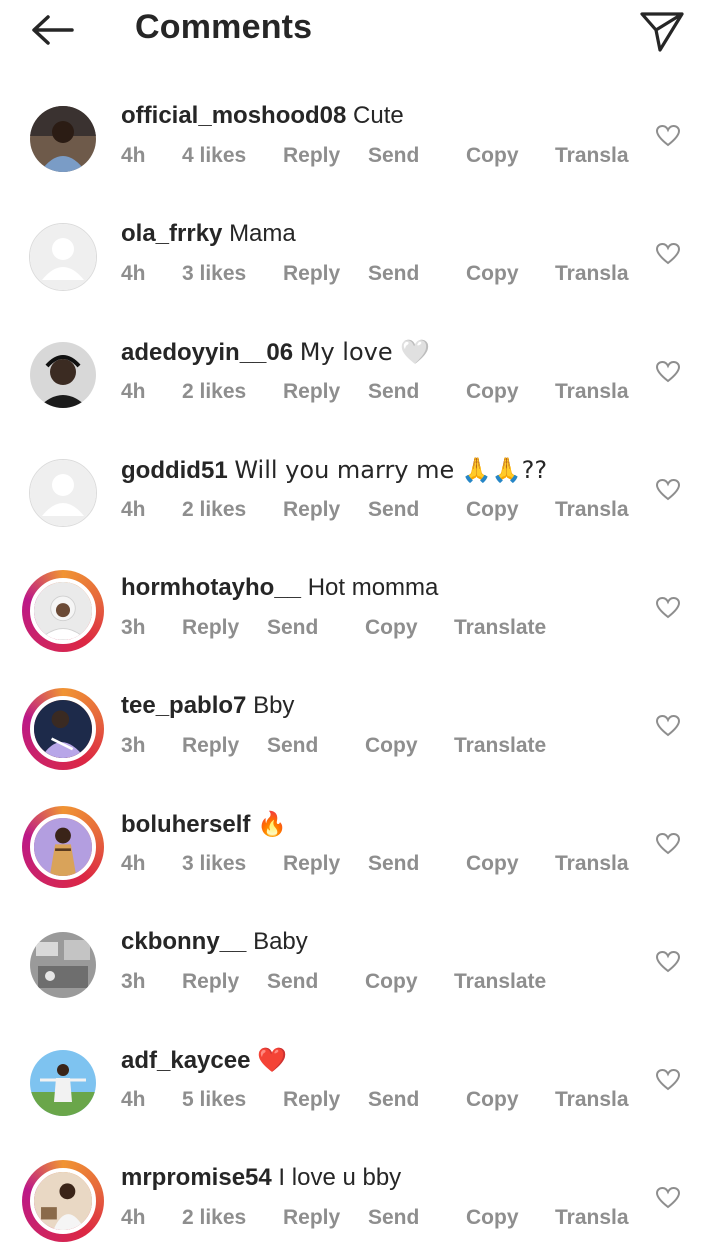 Image resolution: width=720 pixels, height=1260 pixels. Describe the element at coordinates (183, 705) in the screenshot. I see `username: tee_pablo7` at that location.